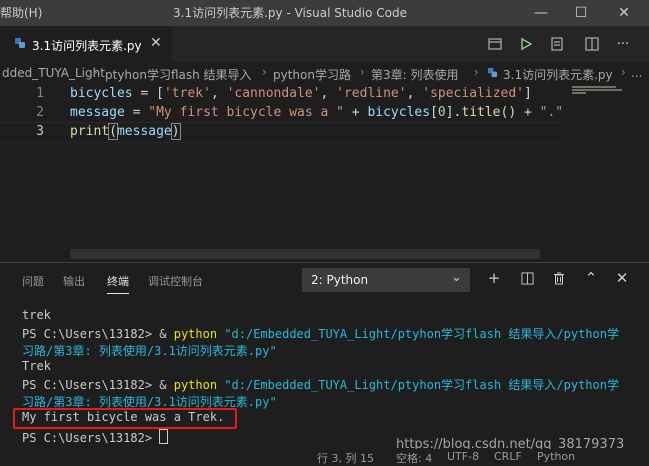  What do you see at coordinates (386, 280) in the screenshot?
I see `terminal-select: 2: Python ⌄` at bounding box center [386, 280].